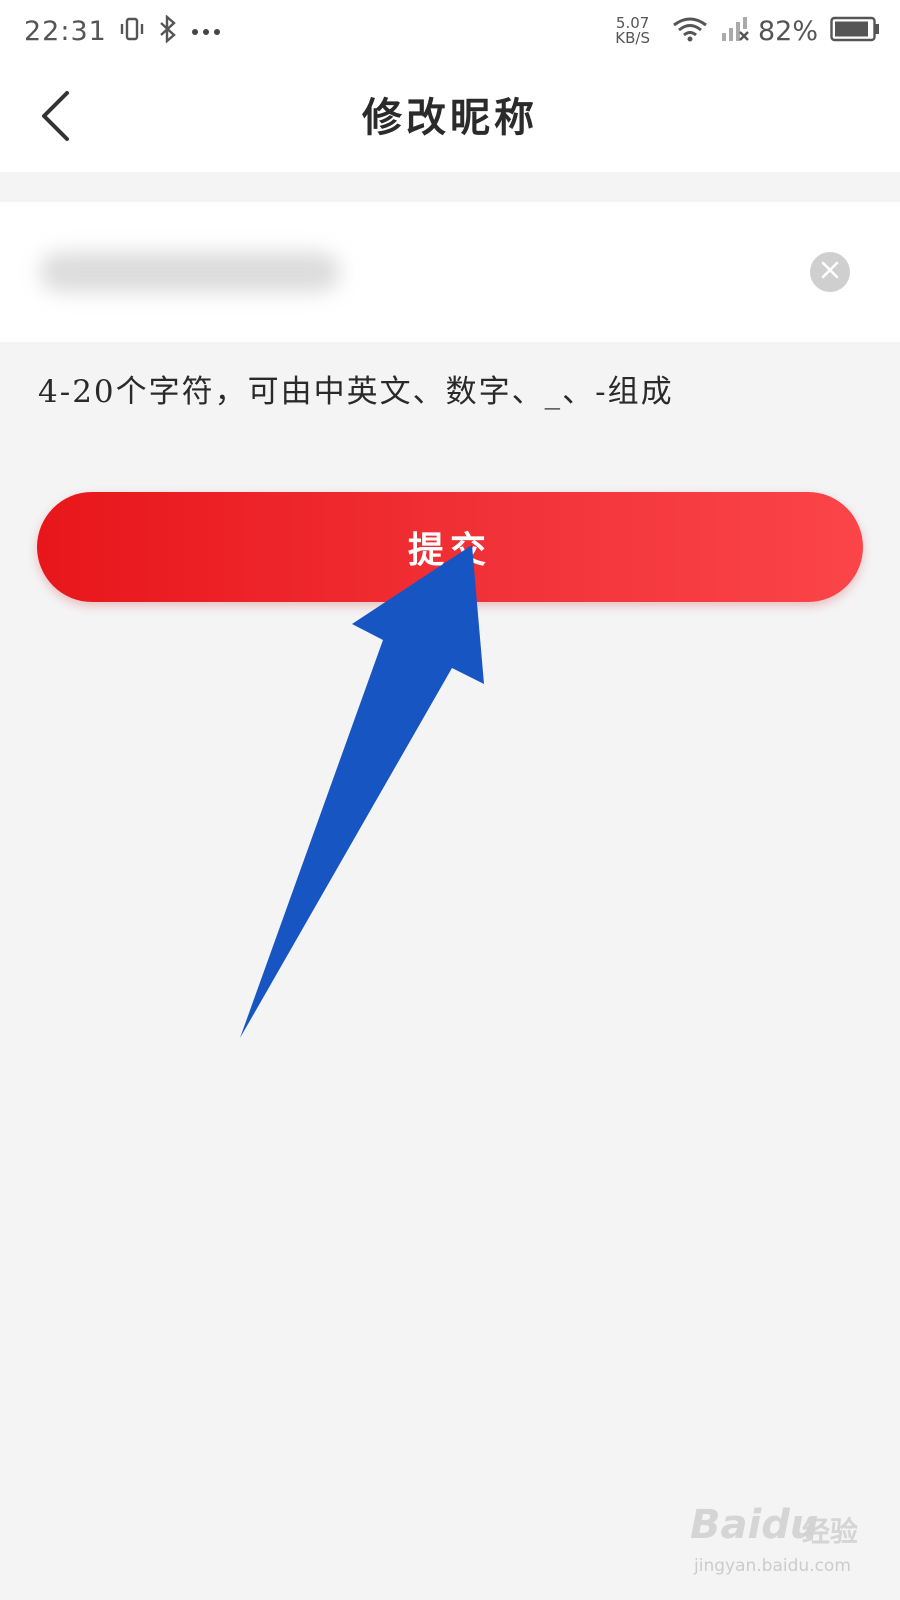 Image resolution: width=900 pixels, height=1600 pixels. I want to click on submit-button: 提交, so click(450, 547).